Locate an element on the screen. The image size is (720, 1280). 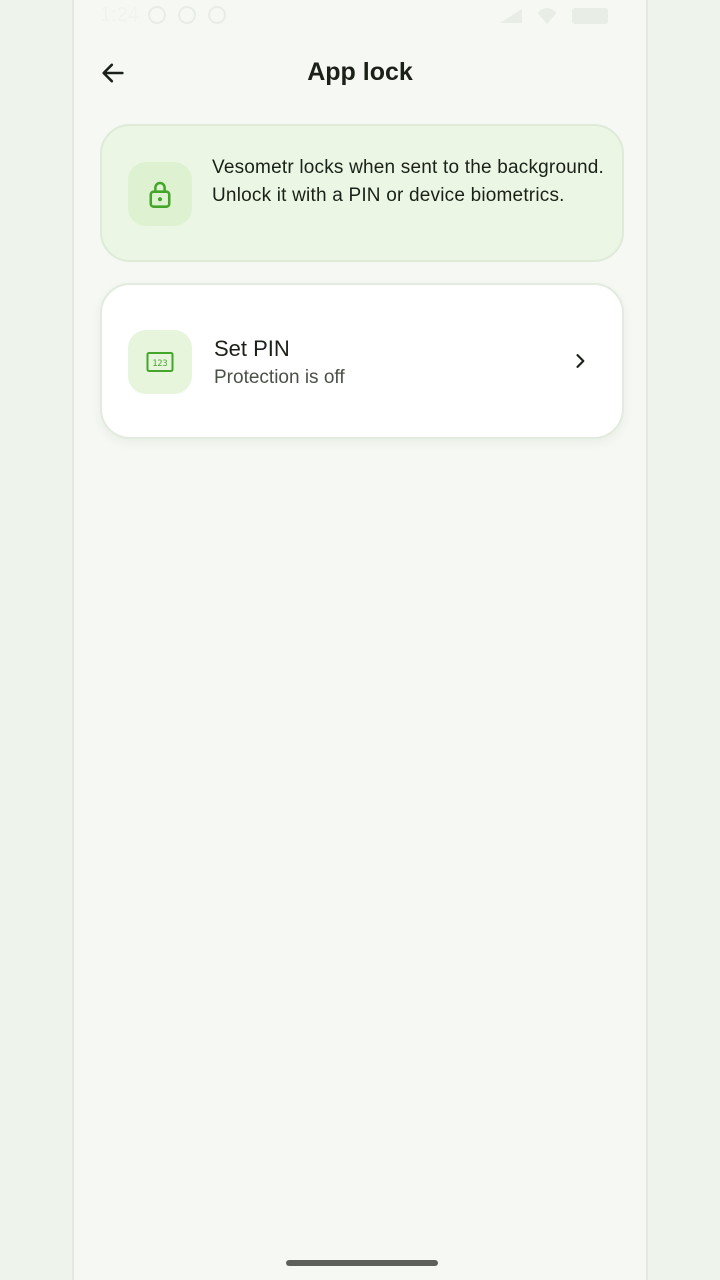
app-bar: App lock is located at coordinates (360, 73).